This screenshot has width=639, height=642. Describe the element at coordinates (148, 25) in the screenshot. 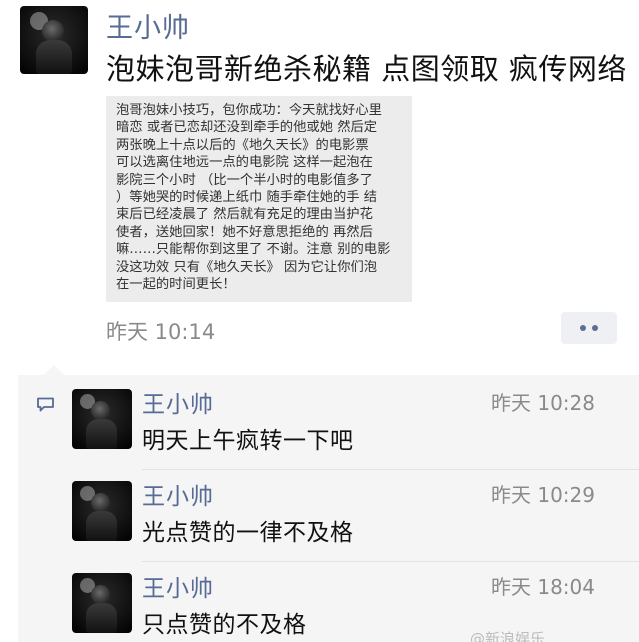

I see `post-author-name: 王小帅` at that location.